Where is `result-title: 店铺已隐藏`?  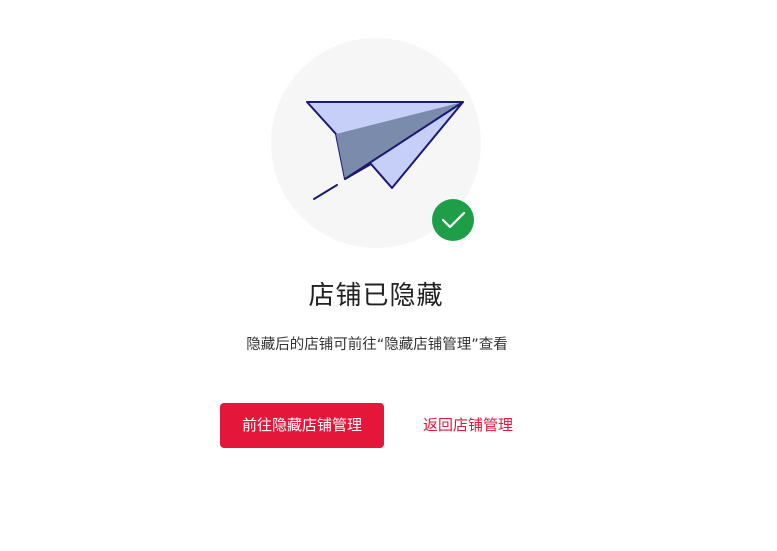 result-title: 店铺已隐藏 is located at coordinates (376, 296).